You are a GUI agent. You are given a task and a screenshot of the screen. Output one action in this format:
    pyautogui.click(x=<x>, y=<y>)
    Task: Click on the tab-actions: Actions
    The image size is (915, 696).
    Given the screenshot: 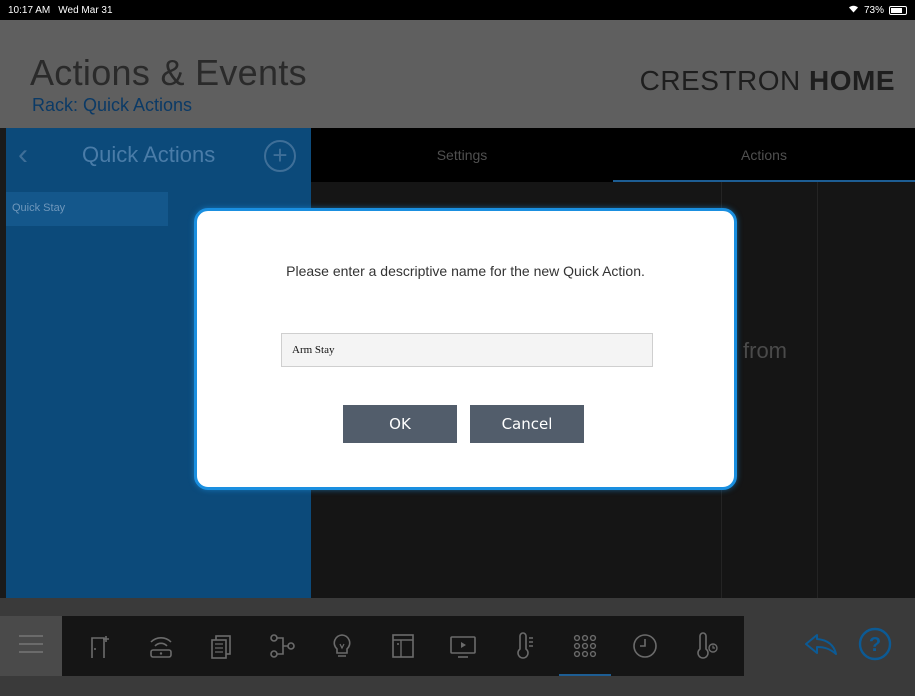 What is the action you would take?
    pyautogui.click(x=764, y=155)
    